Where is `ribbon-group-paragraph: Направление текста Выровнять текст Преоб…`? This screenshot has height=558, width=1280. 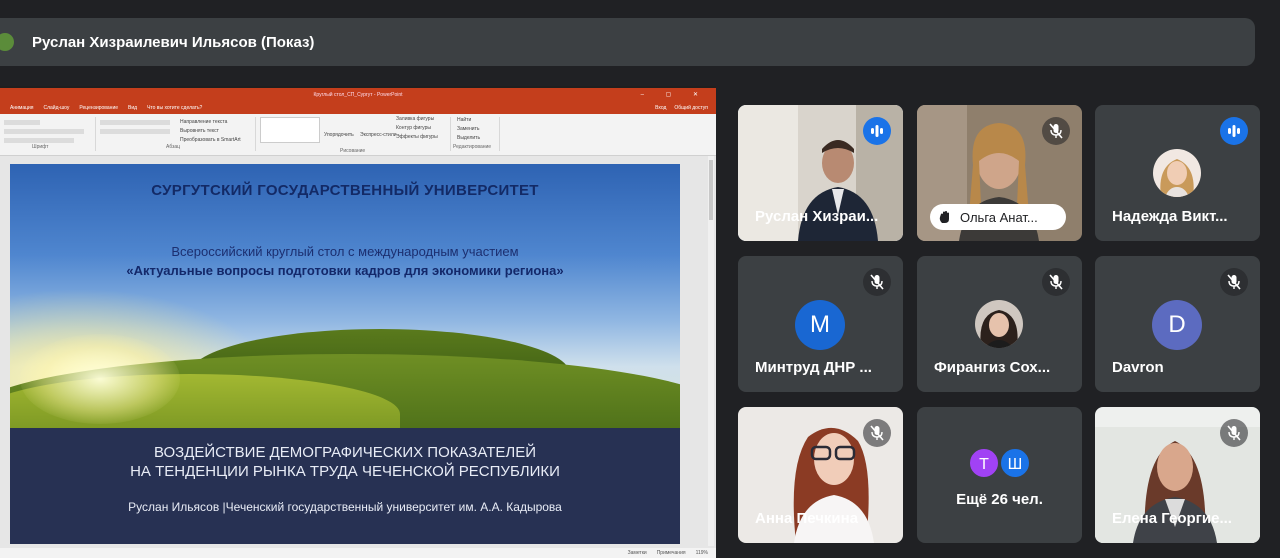 ribbon-group-paragraph: Направление текста Выровнять текст Преоб… is located at coordinates (176, 134).